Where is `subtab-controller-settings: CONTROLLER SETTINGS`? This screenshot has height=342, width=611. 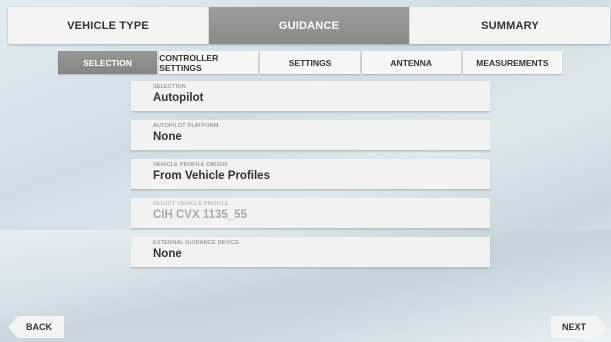 subtab-controller-settings: CONTROLLER SETTINGS is located at coordinates (209, 62).